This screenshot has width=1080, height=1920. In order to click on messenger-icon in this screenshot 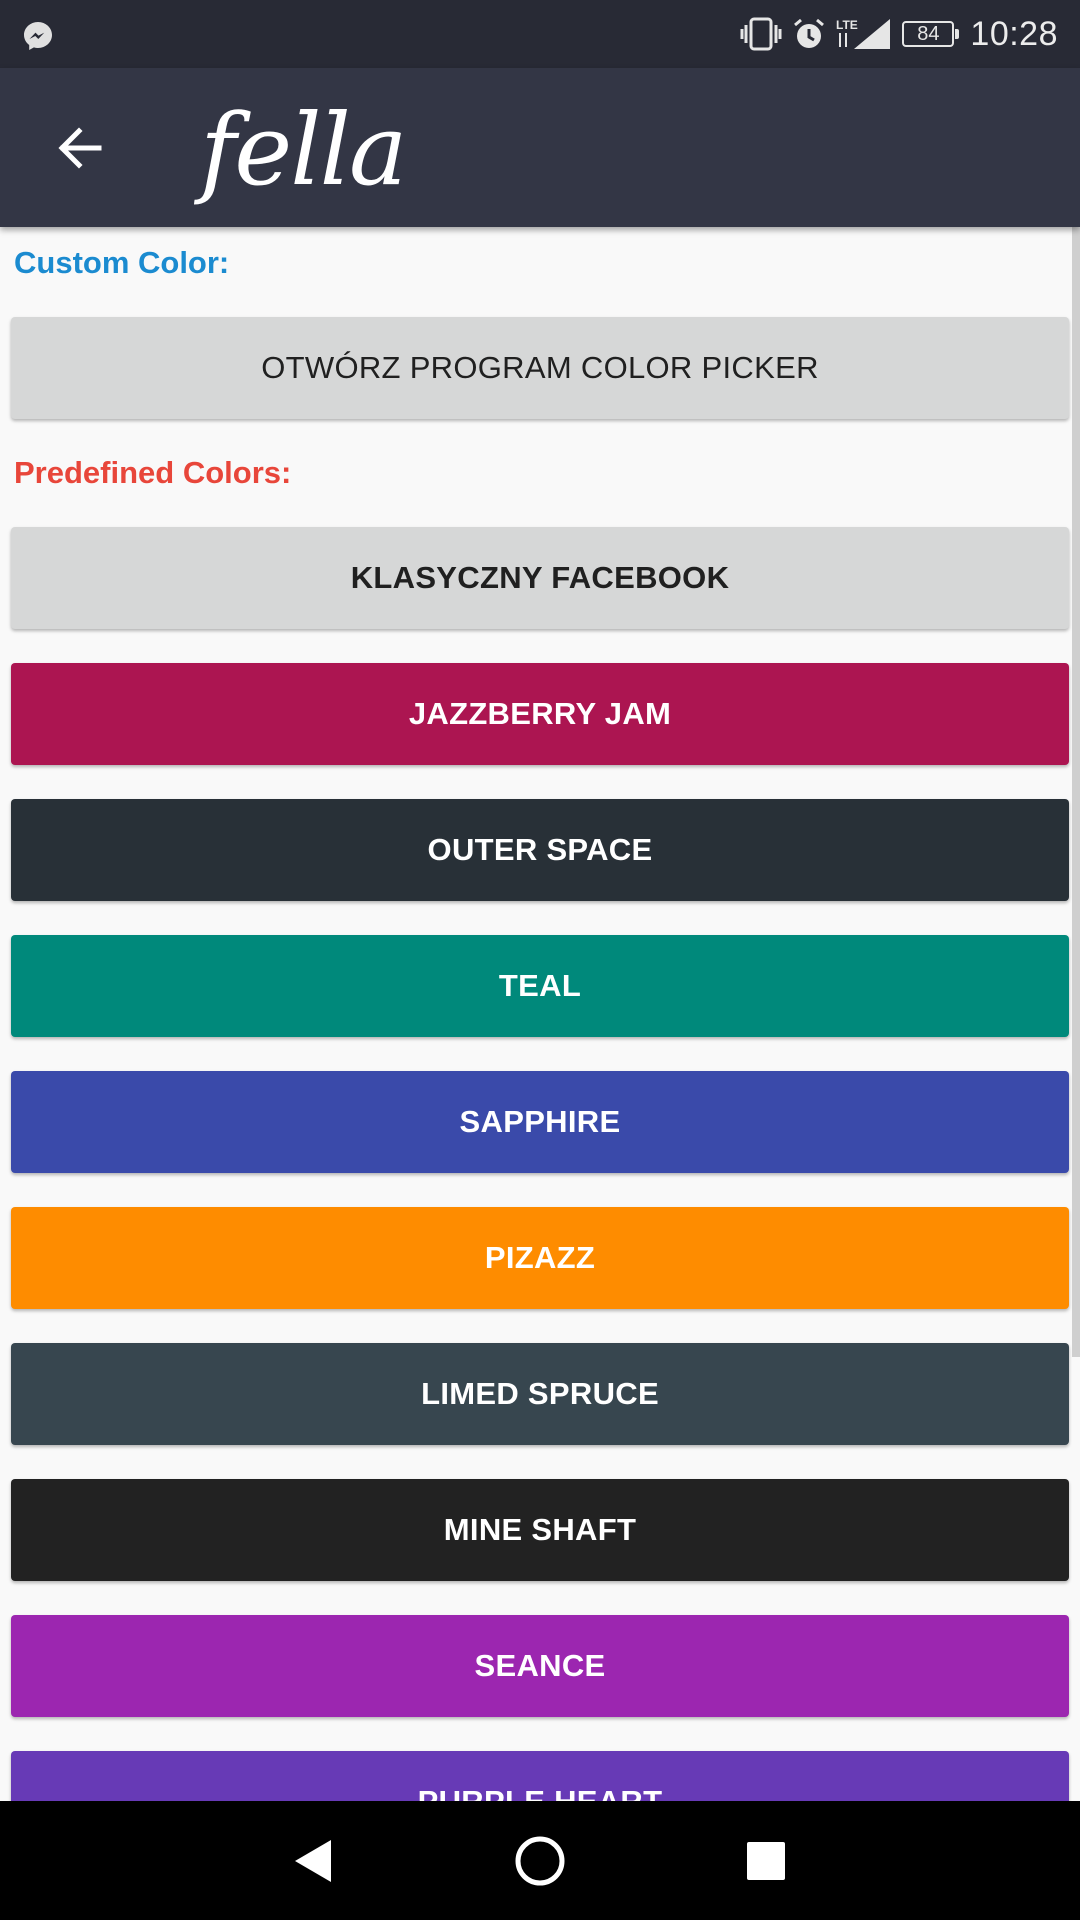, I will do `click(38, 36)`.